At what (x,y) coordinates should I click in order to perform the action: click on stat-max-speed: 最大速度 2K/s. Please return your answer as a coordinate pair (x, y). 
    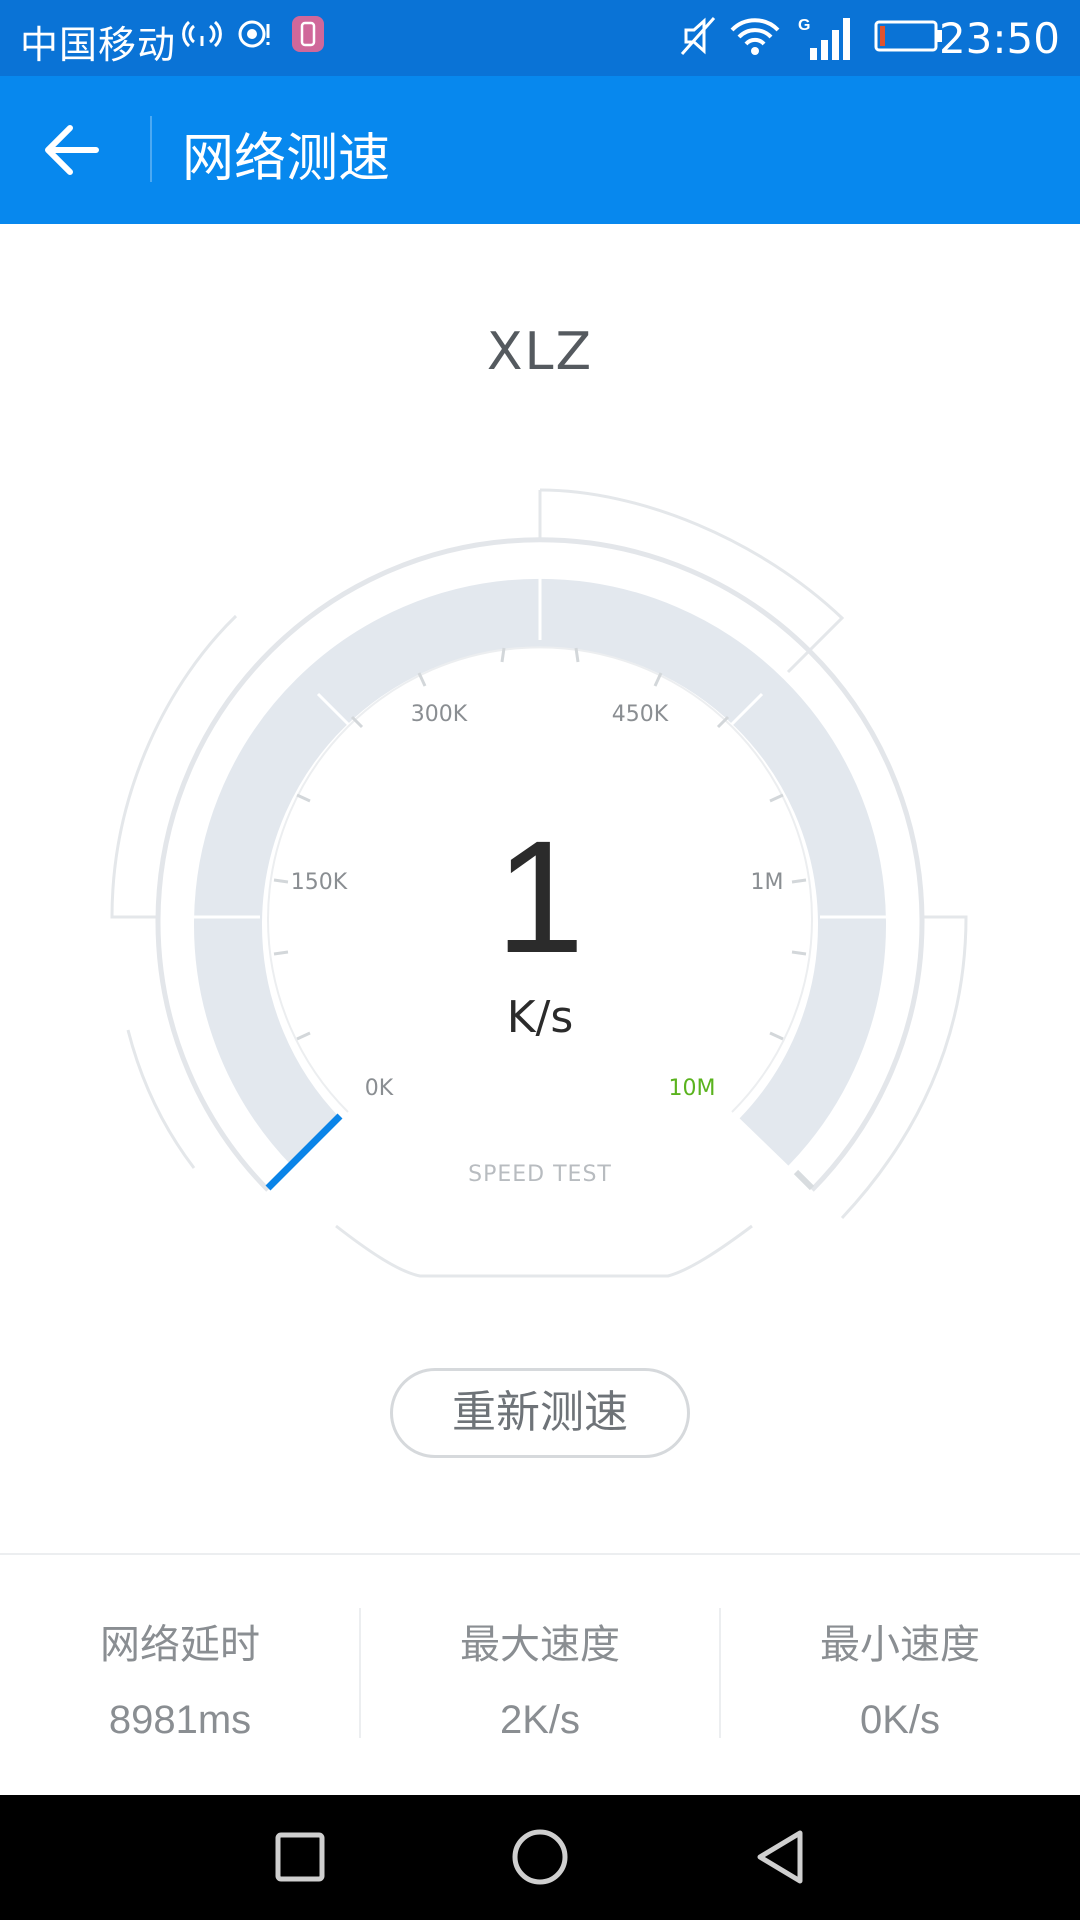
    Looking at the image, I should click on (540, 1677).